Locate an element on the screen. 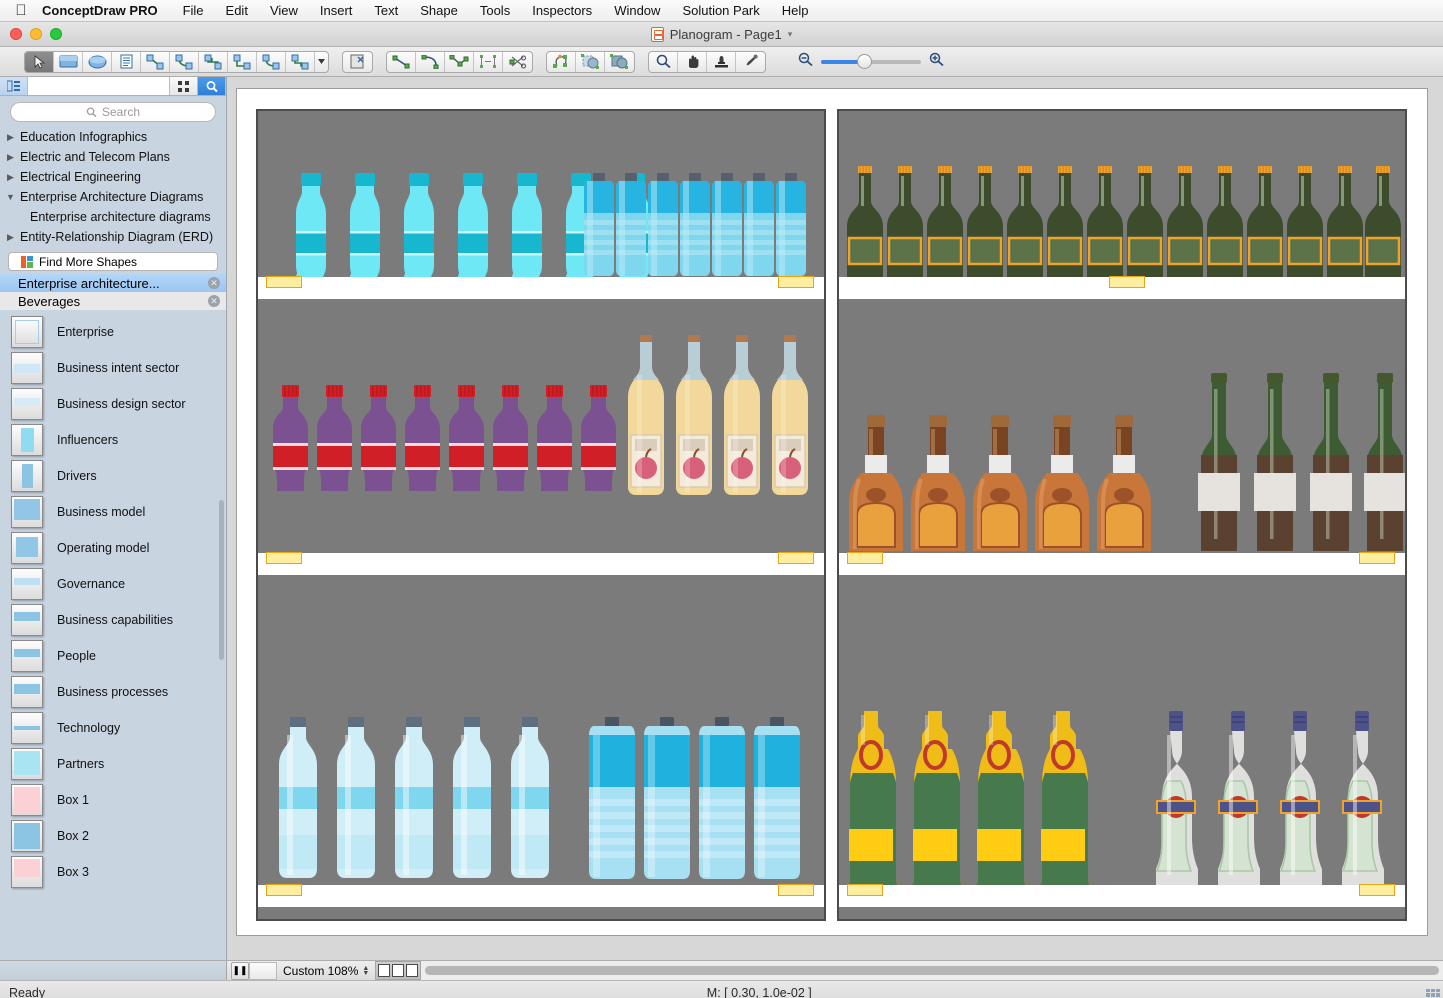  subtract-shapes-tool-button is located at coordinates (590, 61).